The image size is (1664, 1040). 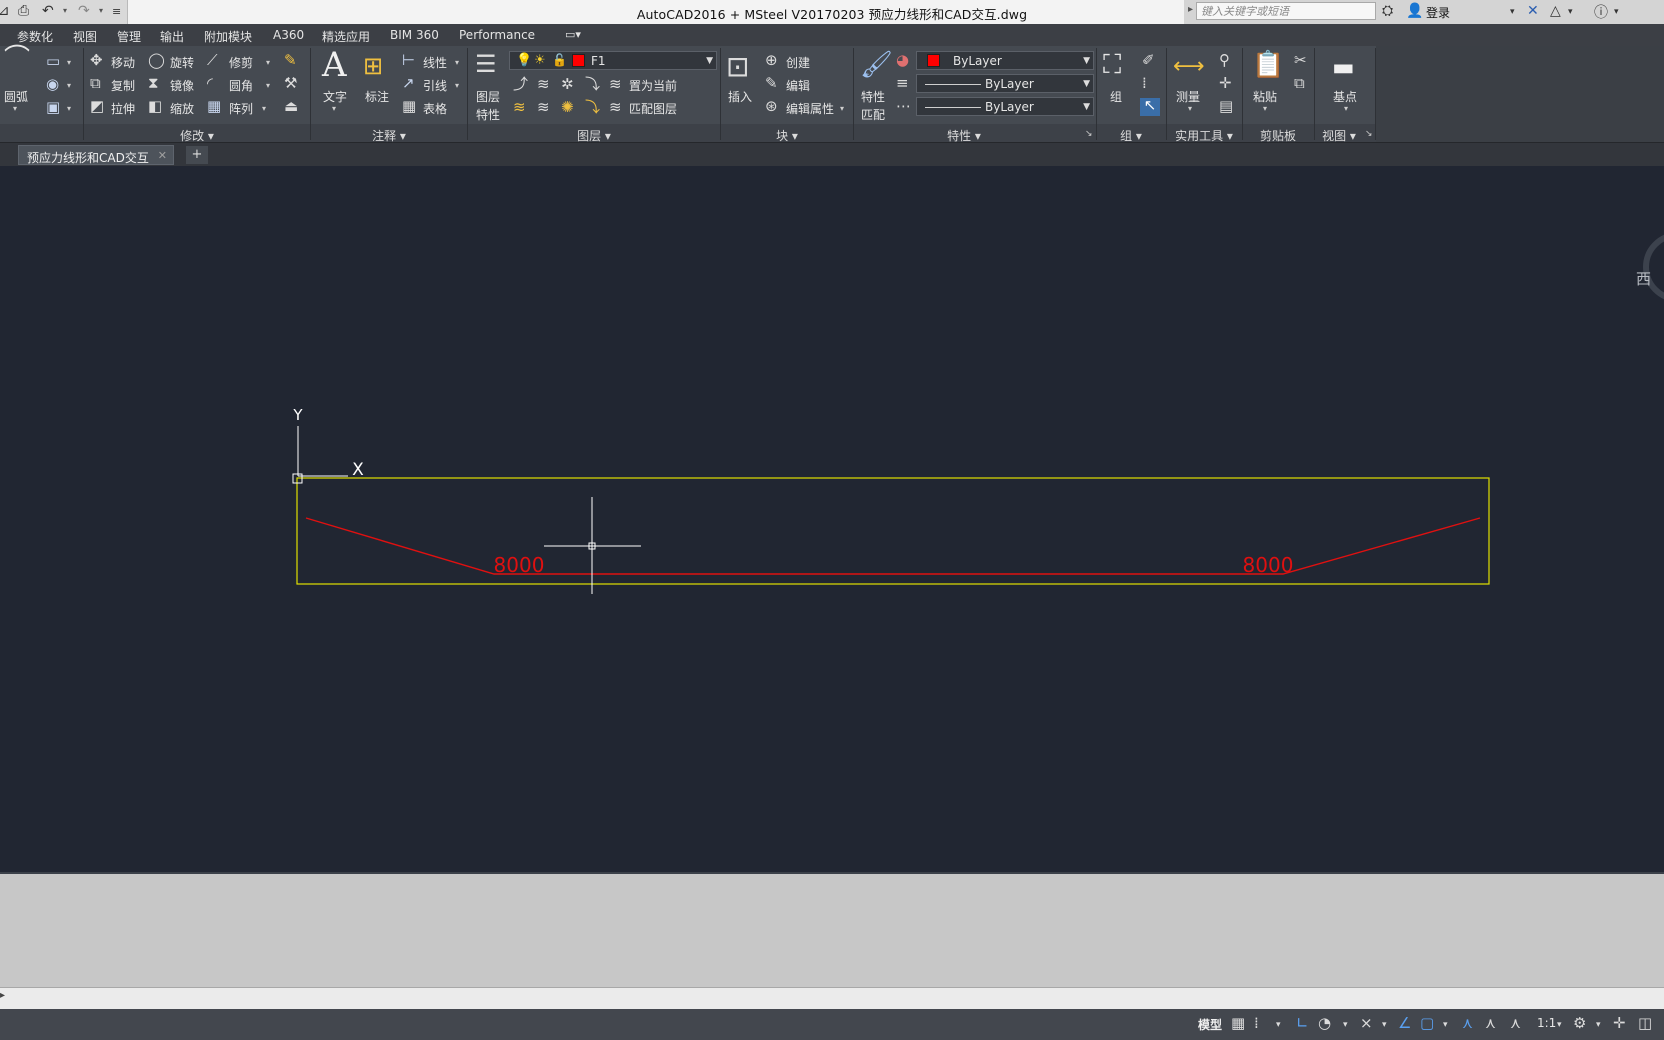 What do you see at coordinates (653, 85) in the screenshot?
I see `set-current-button: 置为当前` at bounding box center [653, 85].